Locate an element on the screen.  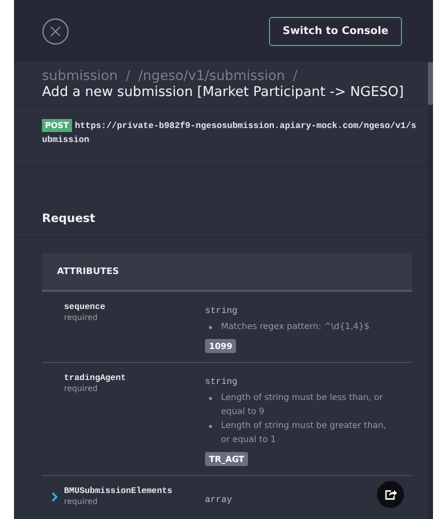
section-title: Request is located at coordinates (69, 218).